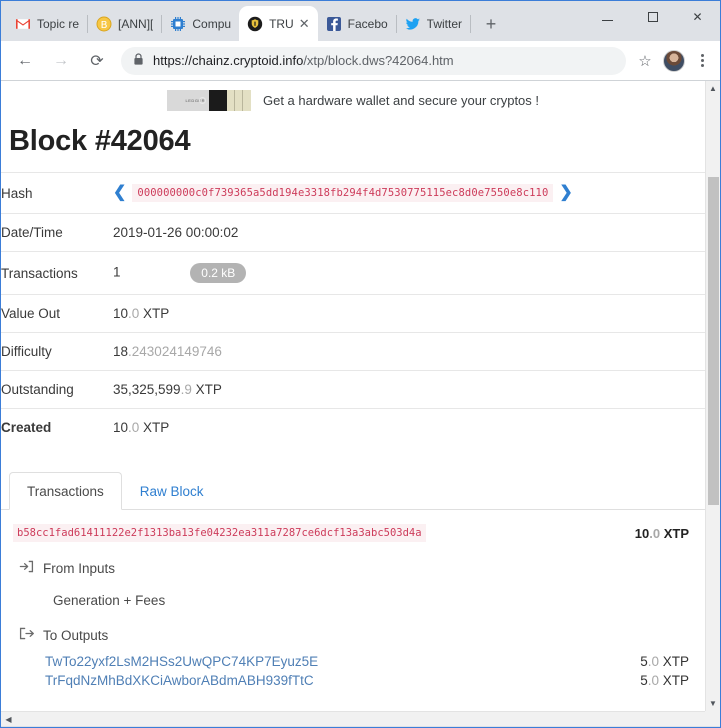 The image size is (721, 728). I want to click on amount-int: 18, so click(121, 351).